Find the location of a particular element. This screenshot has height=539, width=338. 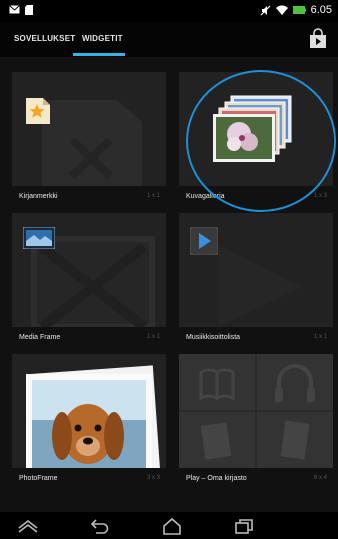

status-bar: 6.05 is located at coordinates (169, 11).